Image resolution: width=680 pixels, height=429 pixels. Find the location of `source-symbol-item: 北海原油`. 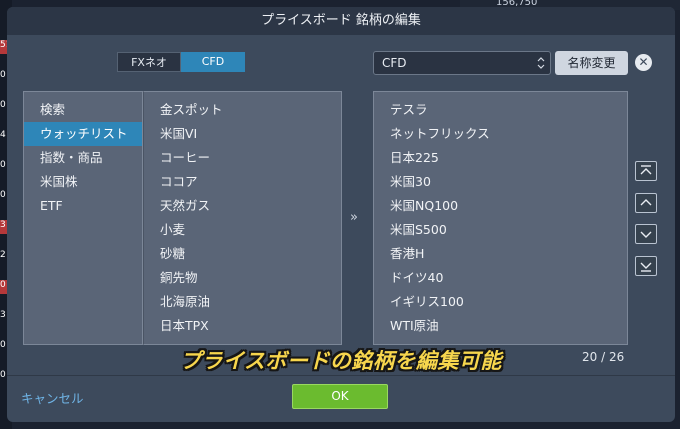

source-symbol-item: 北海原油 is located at coordinates (242, 302).